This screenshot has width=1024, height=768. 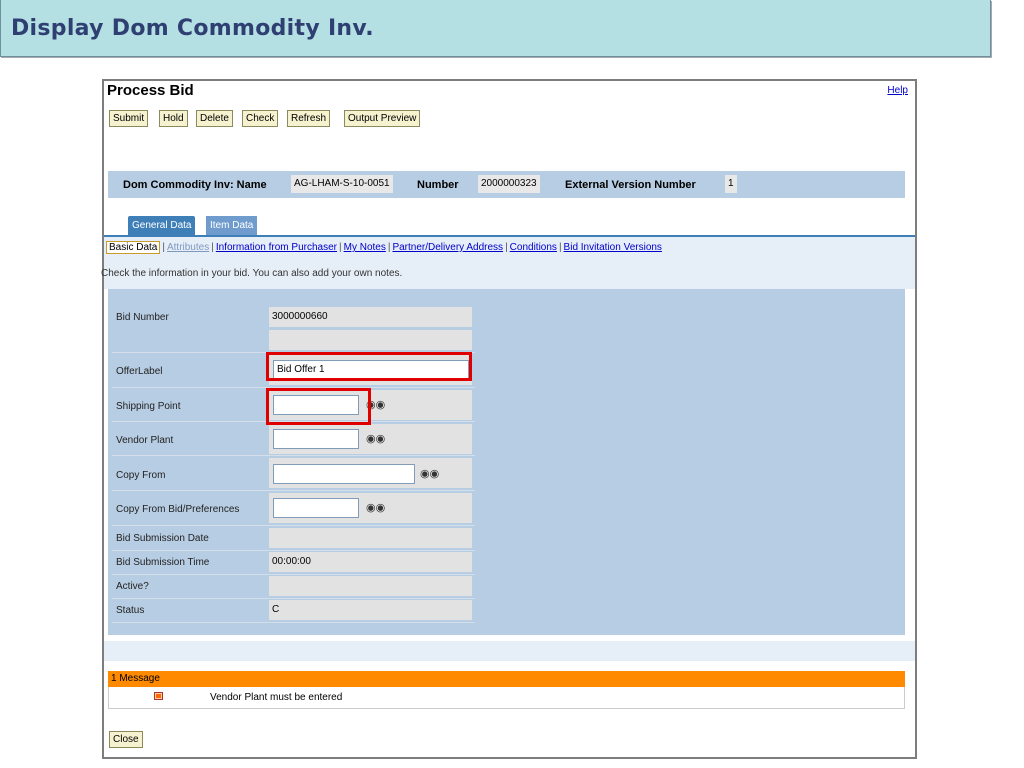 I want to click on submission-date-value, so click(x=370, y=538).